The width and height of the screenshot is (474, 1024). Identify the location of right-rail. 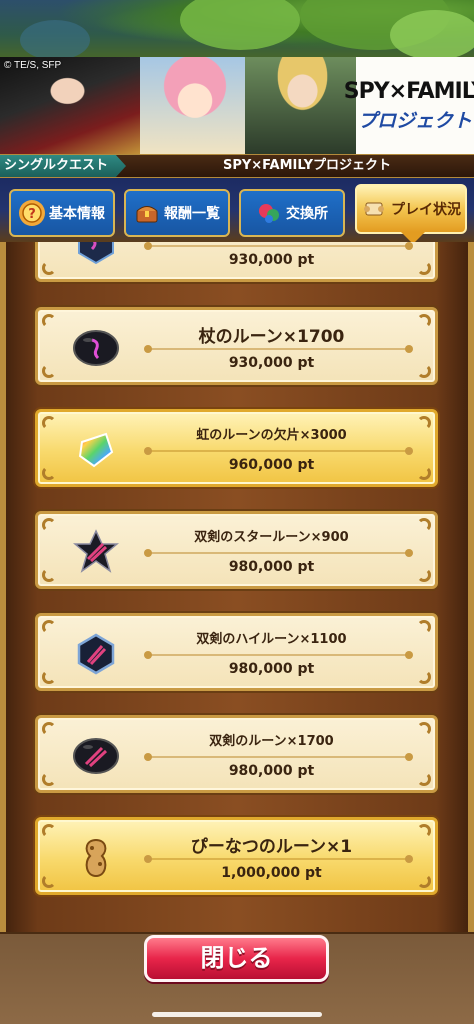
(471, 587).